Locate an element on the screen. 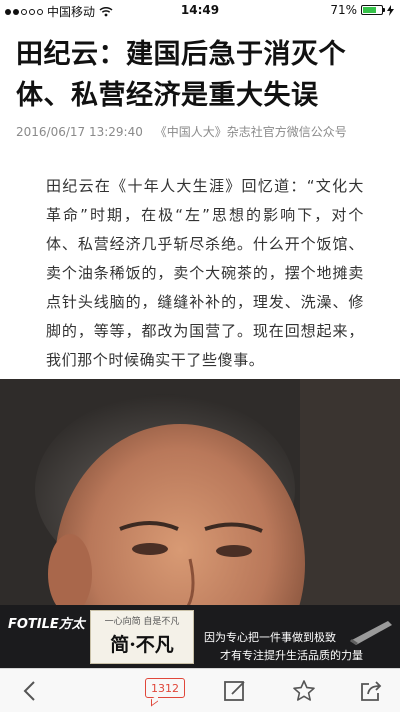 The width and height of the screenshot is (400, 712). edit-icon is located at coordinates (234, 691).